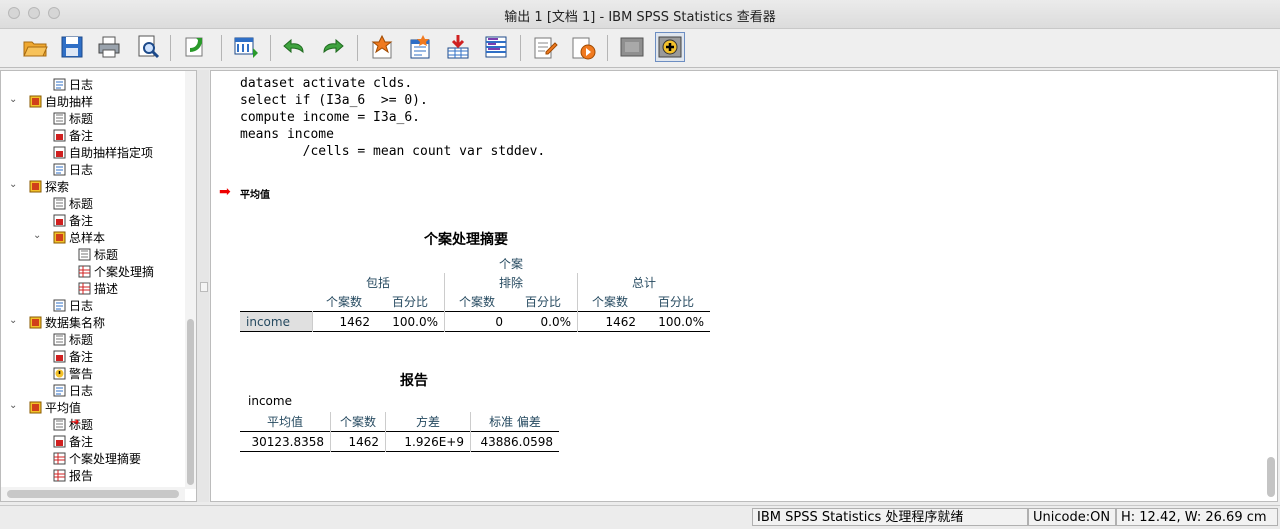 The width and height of the screenshot is (1280, 529). Describe the element at coordinates (97, 459) in the screenshot. I see `tree-item: 个案处理摘要` at that location.